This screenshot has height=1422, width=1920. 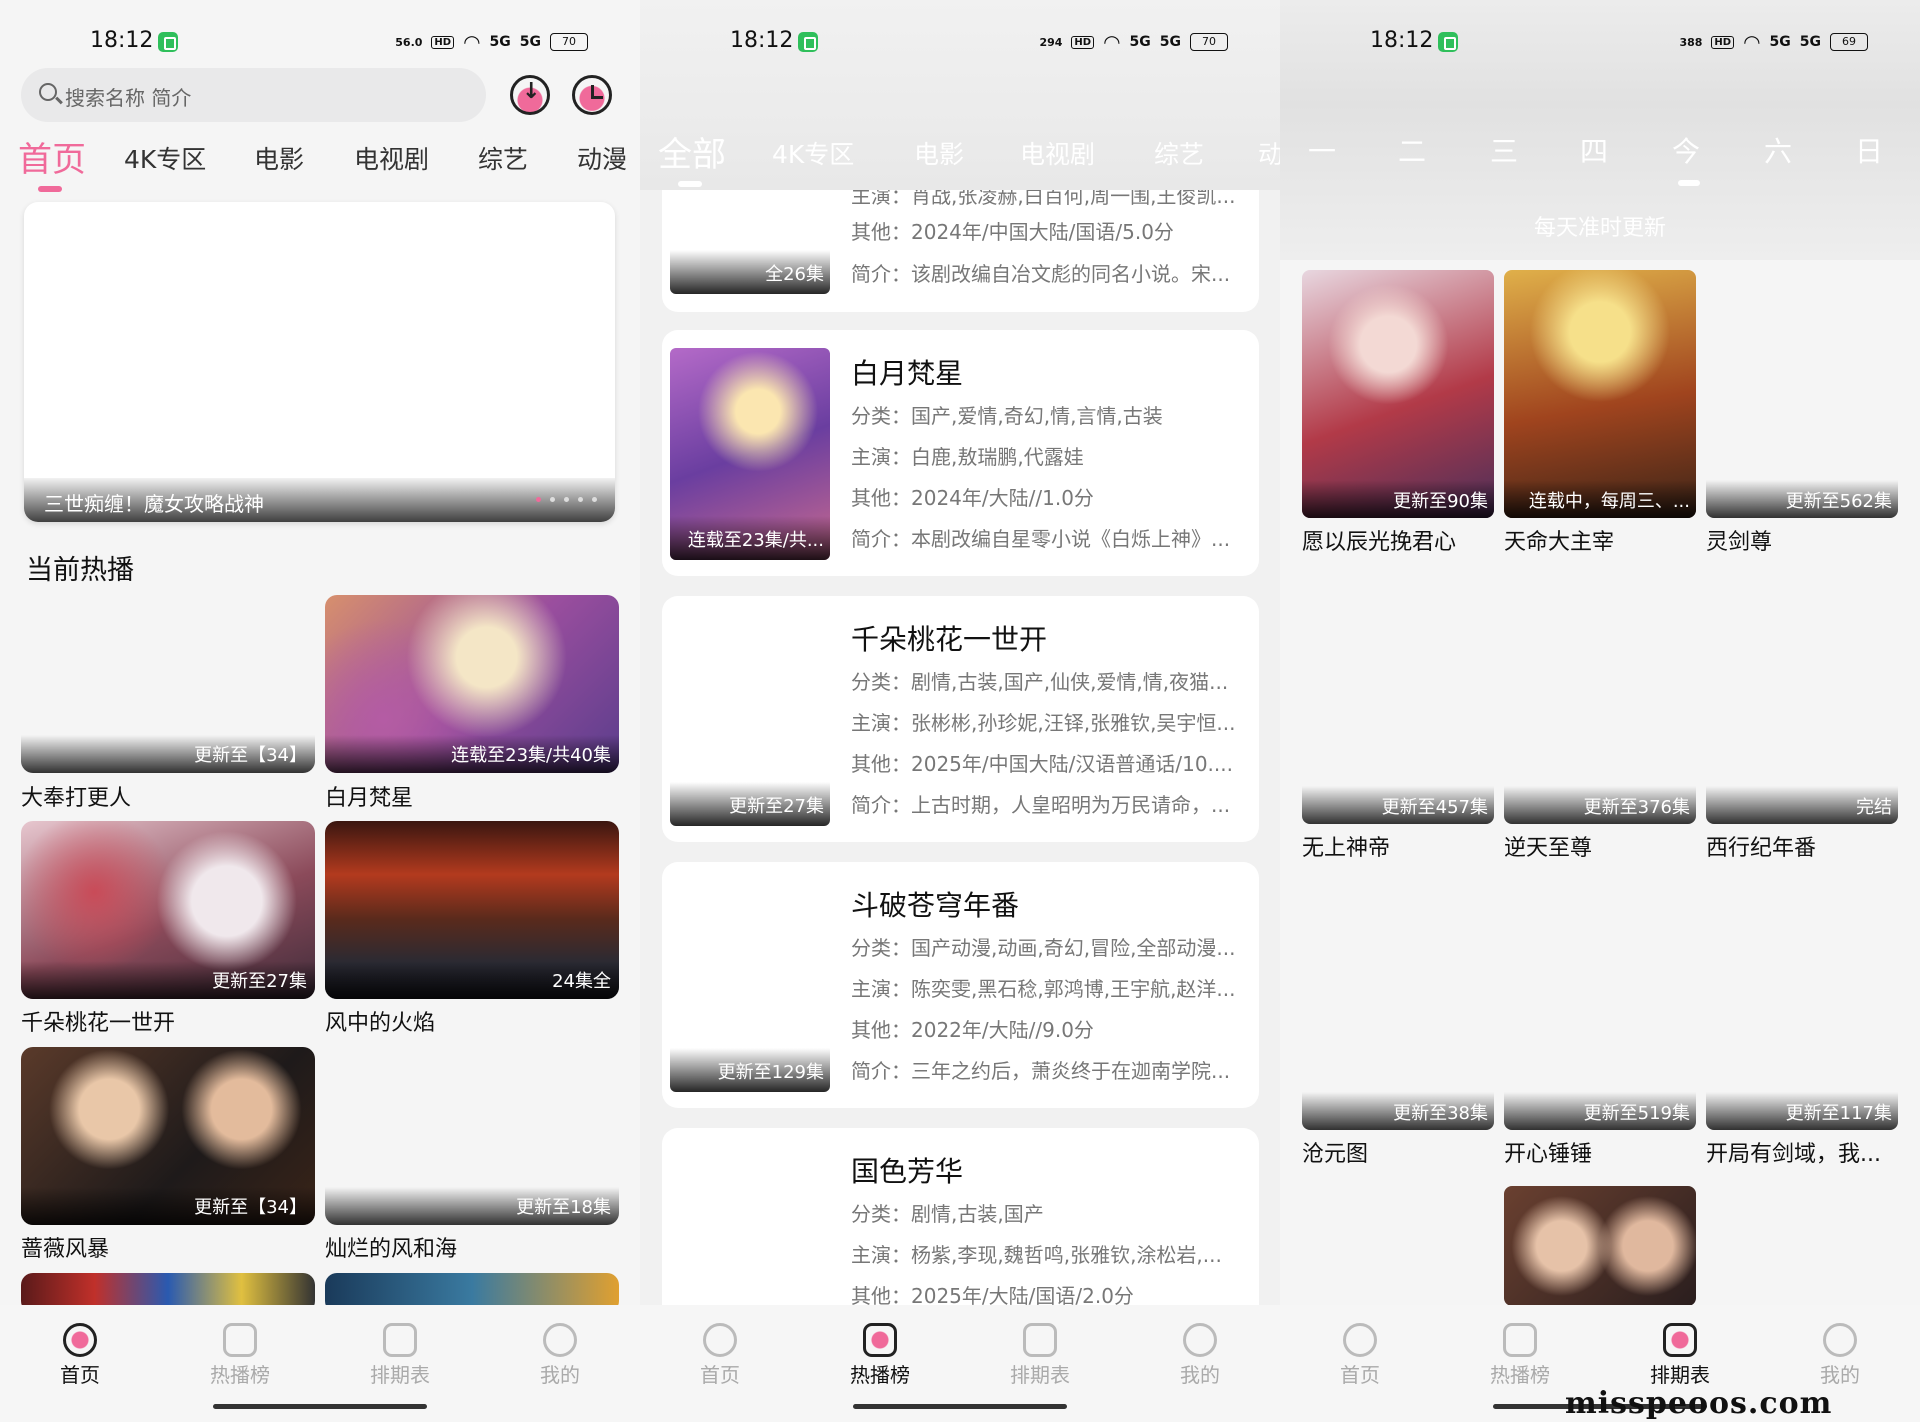 What do you see at coordinates (472, 684) in the screenshot?
I see `video-card: 连载至23集/共40集` at bounding box center [472, 684].